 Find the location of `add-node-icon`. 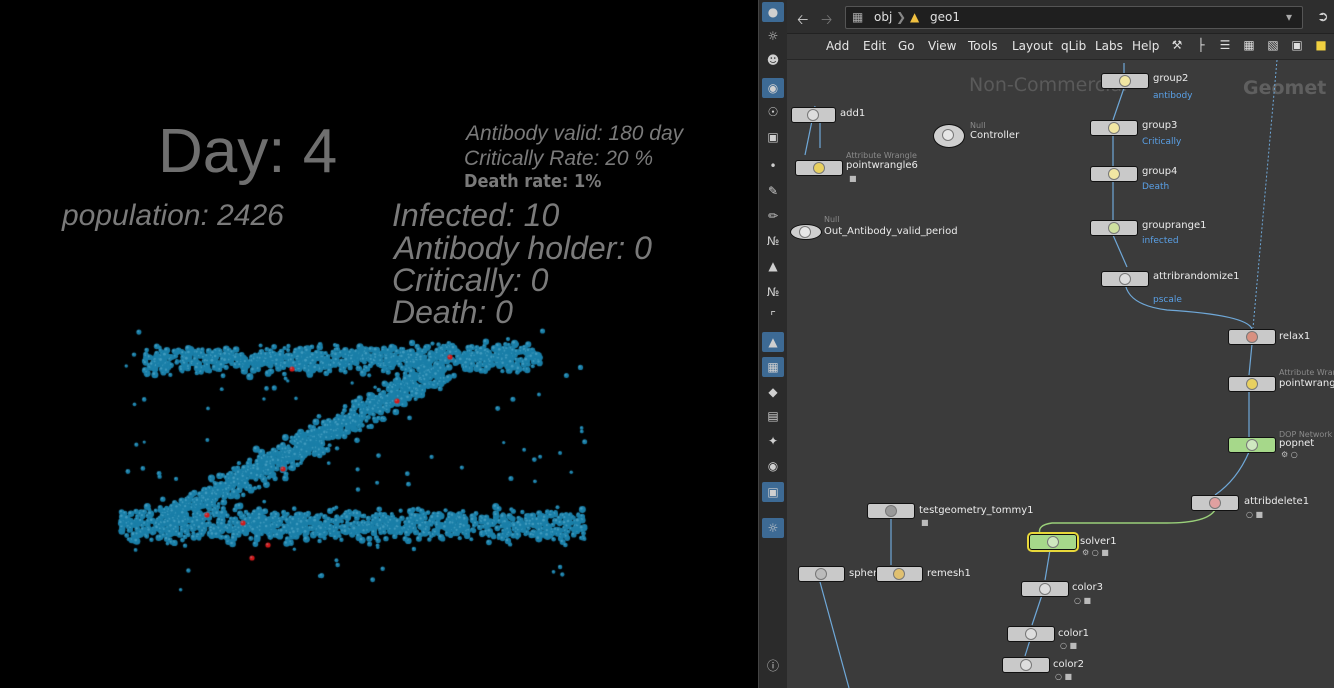

add-node-icon is located at coordinates (813, 115).